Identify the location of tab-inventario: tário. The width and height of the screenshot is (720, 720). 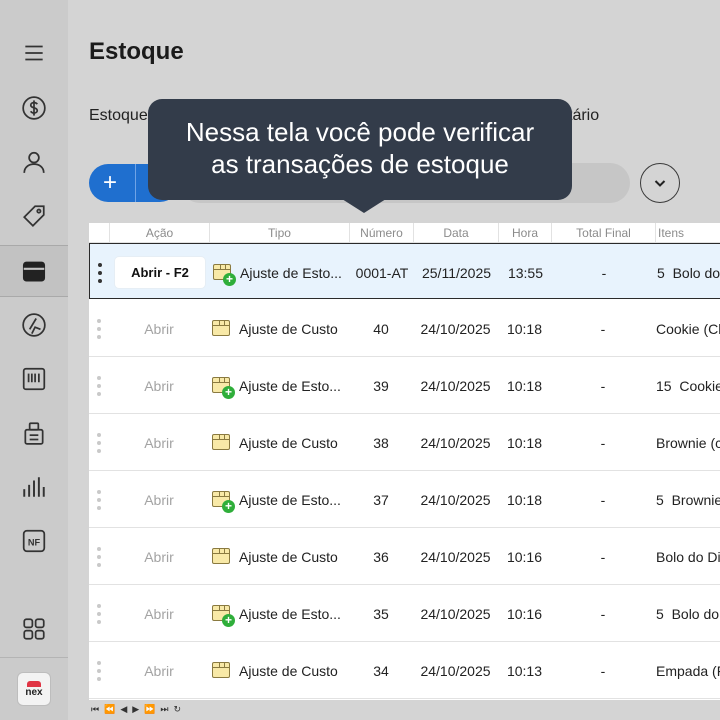
(583, 116).